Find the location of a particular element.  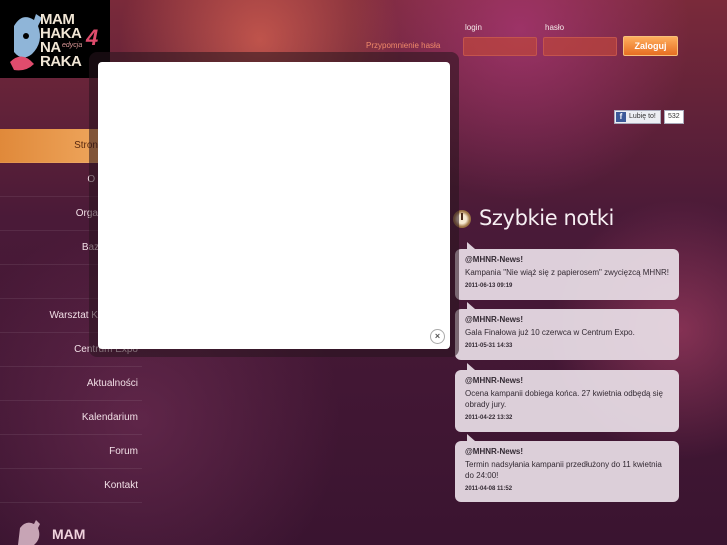

nav-item-forum: Forum is located at coordinates (71, 452).